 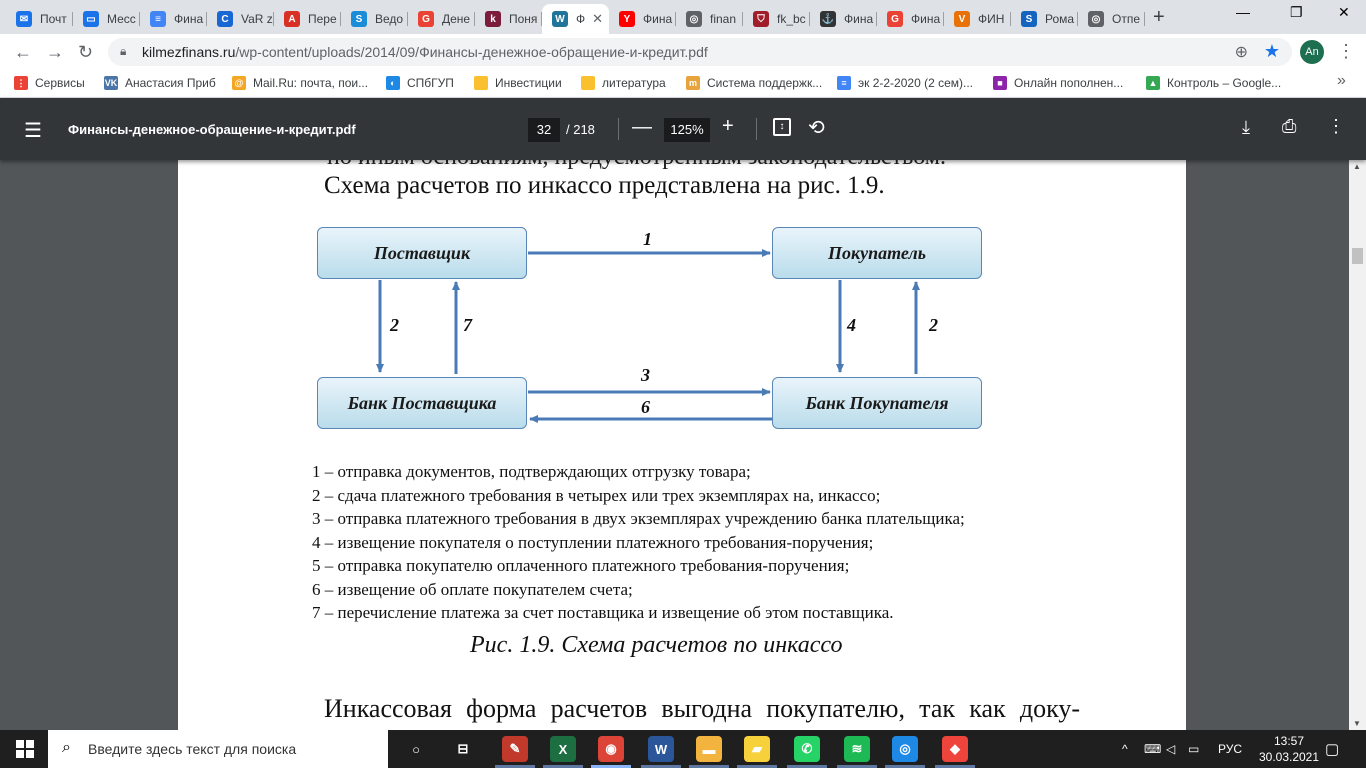 What do you see at coordinates (544, 130) in the screenshot?
I see `page-number-input: 32` at bounding box center [544, 130].